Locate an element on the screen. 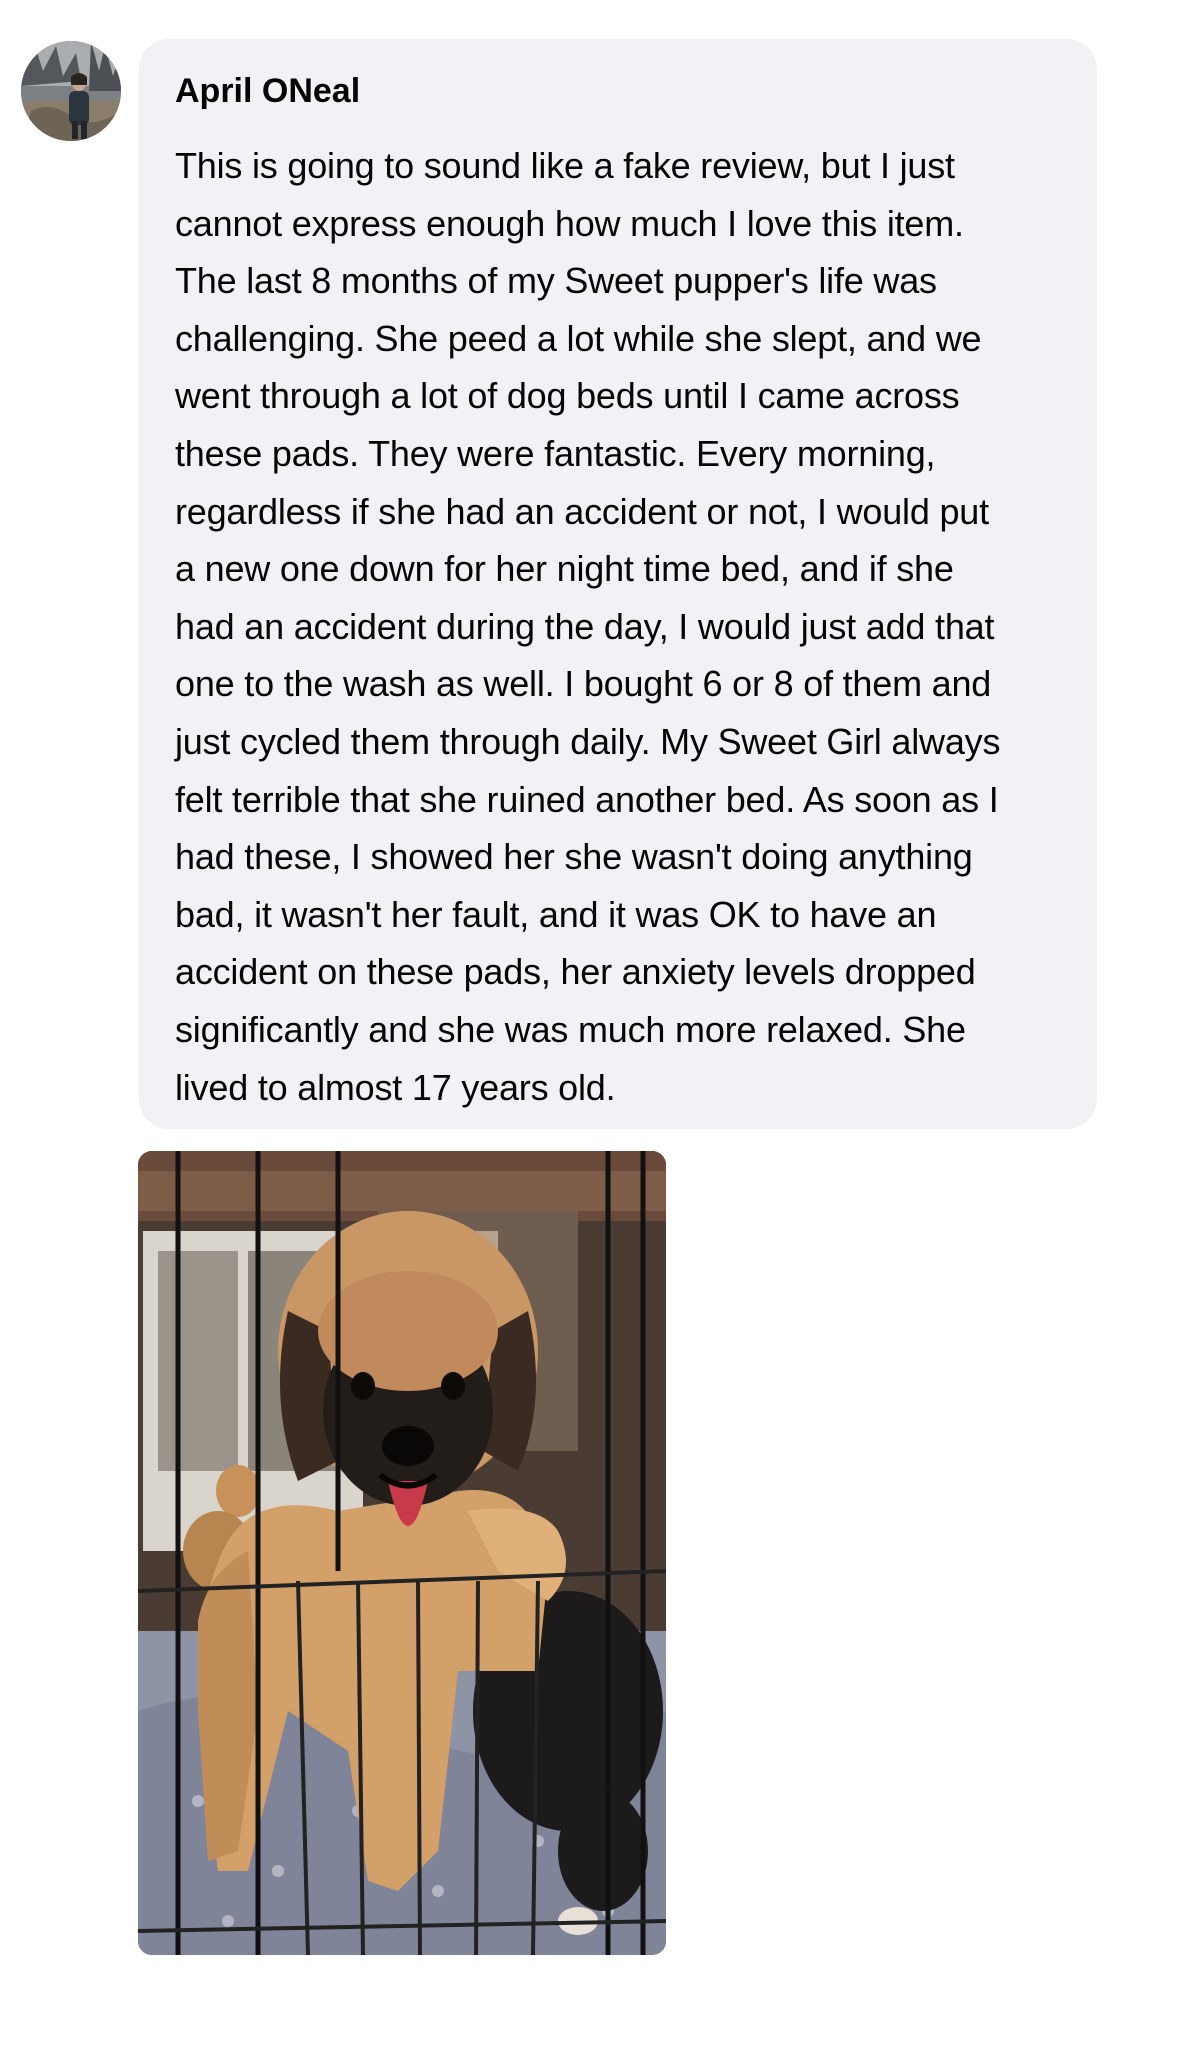 The height and width of the screenshot is (2062, 1179). comment-author-name: April ONeal is located at coordinates (618, 91).